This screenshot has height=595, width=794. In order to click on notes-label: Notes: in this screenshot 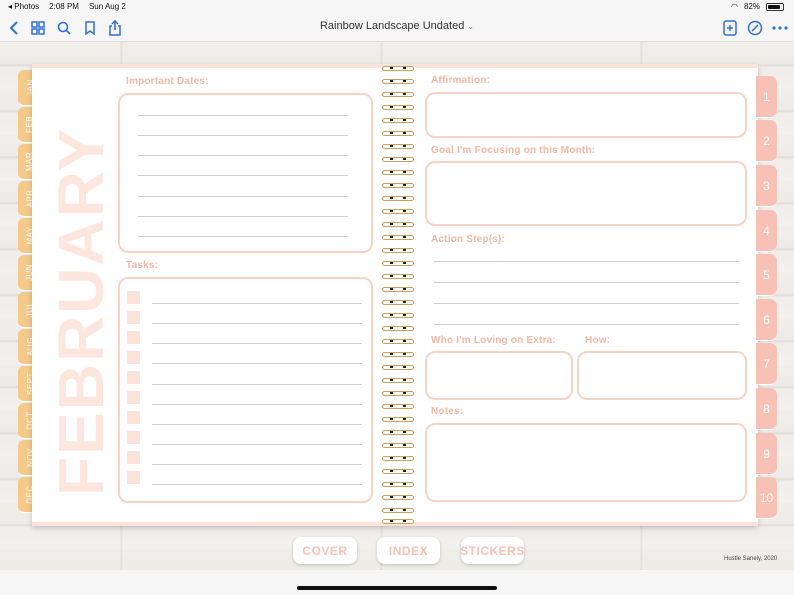, I will do `click(447, 411)`.